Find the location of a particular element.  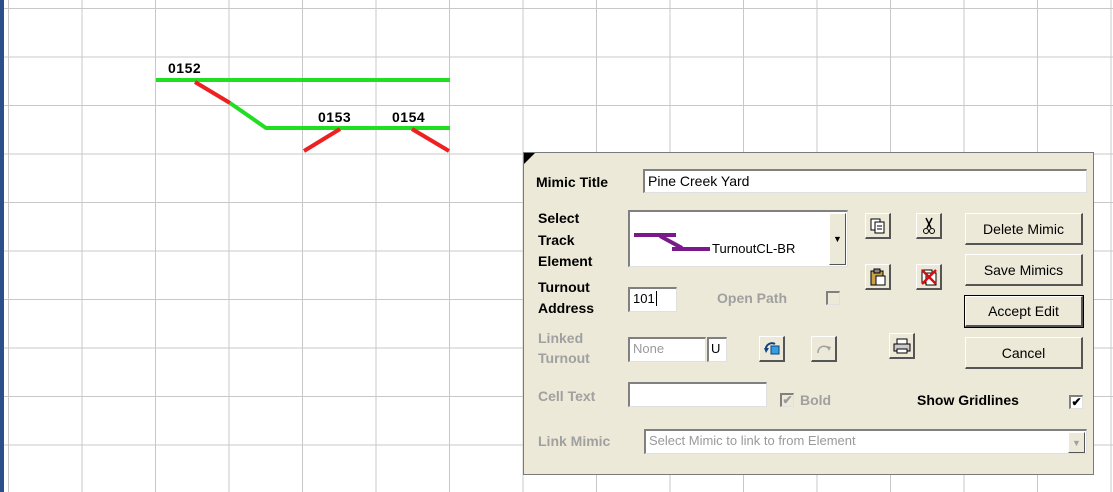

rotate-glyph is located at coordinates (771, 347).